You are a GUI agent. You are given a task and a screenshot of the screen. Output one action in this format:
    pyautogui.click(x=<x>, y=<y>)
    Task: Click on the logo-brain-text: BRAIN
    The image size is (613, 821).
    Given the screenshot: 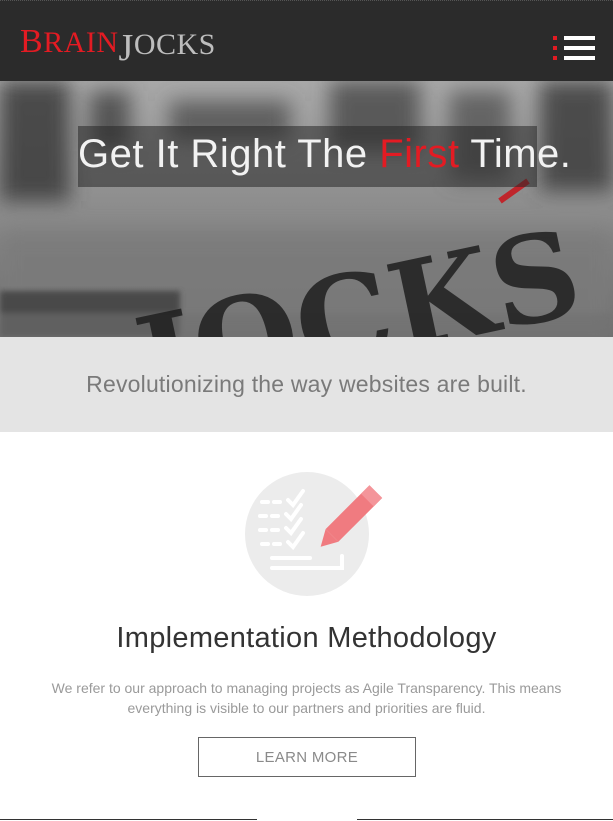 What is the action you would take?
    pyautogui.click(x=69, y=41)
    